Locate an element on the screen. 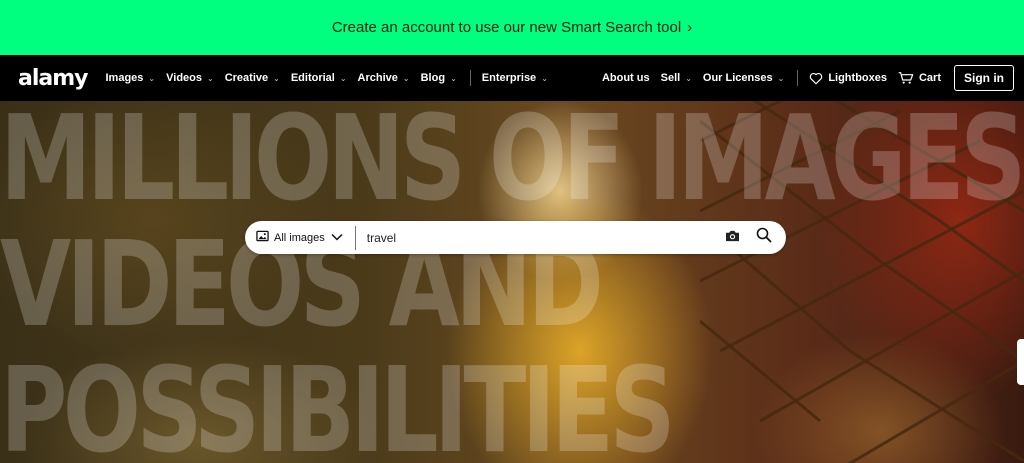  nav-item-label: About us is located at coordinates (625, 78).